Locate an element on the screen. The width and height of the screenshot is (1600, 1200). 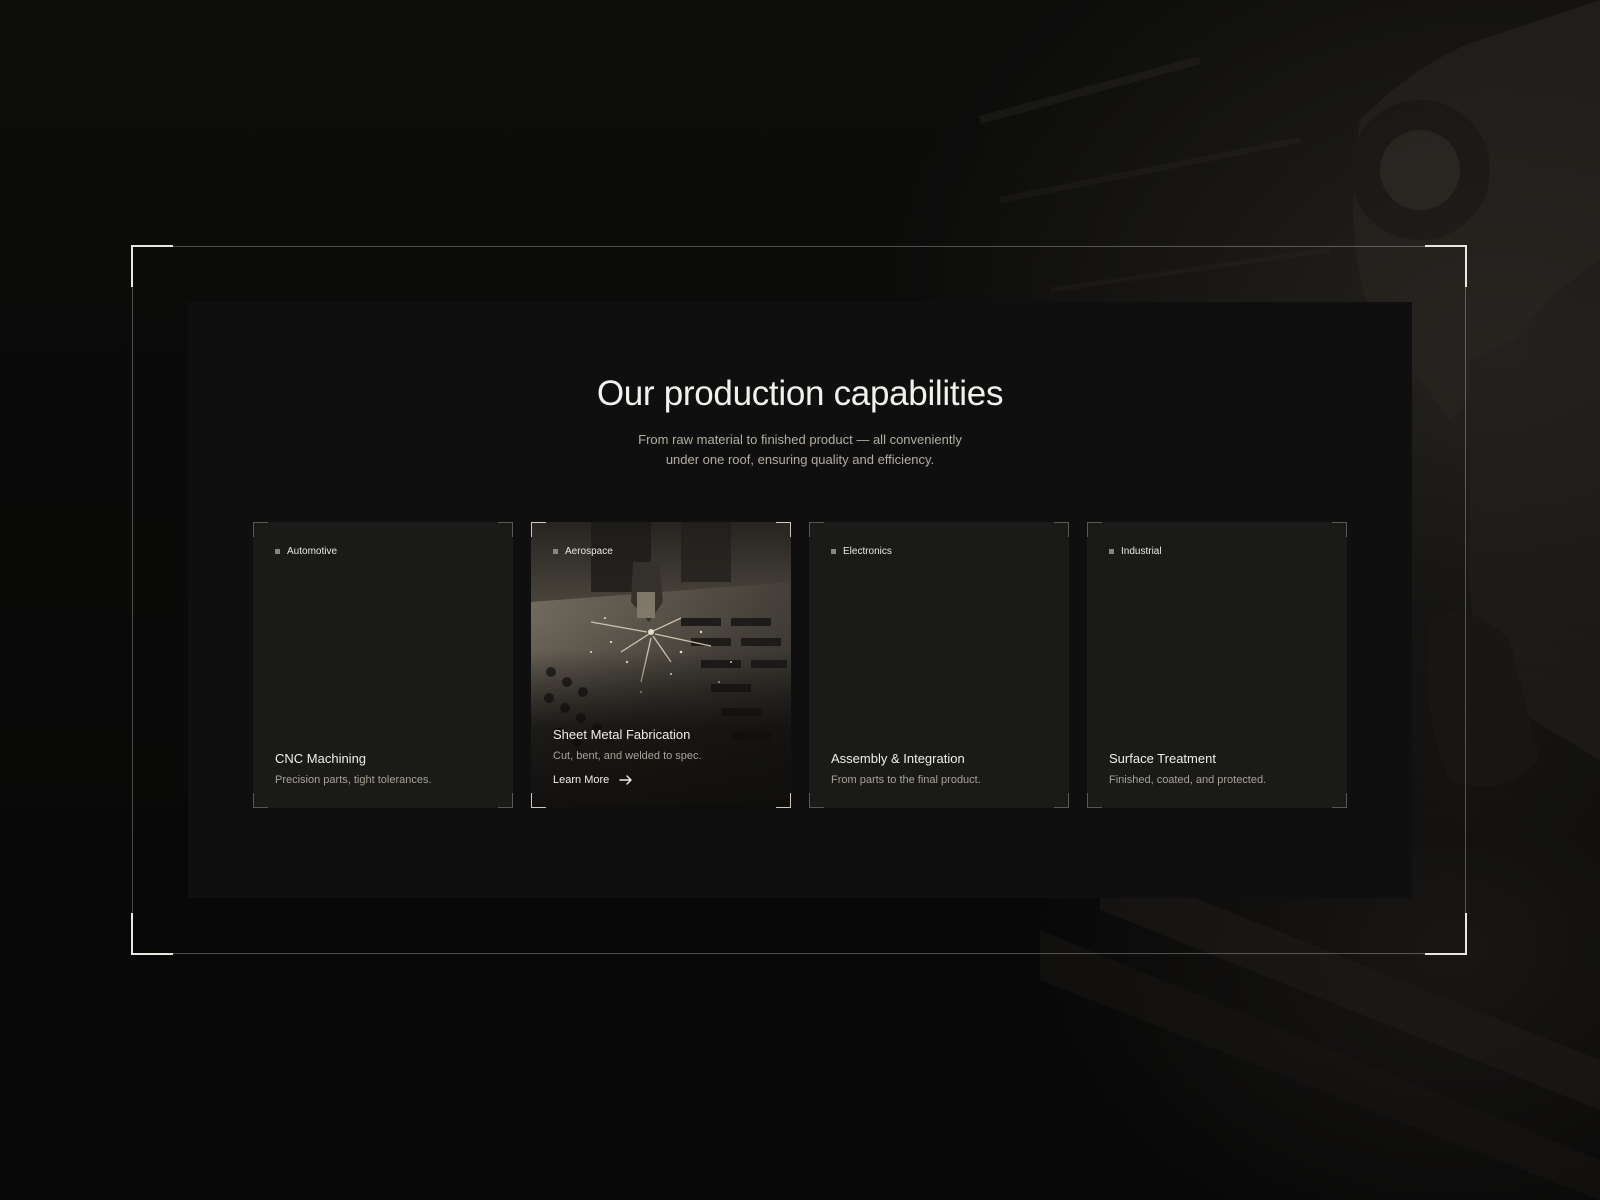
card-description: From parts to the final product. is located at coordinates (906, 780).